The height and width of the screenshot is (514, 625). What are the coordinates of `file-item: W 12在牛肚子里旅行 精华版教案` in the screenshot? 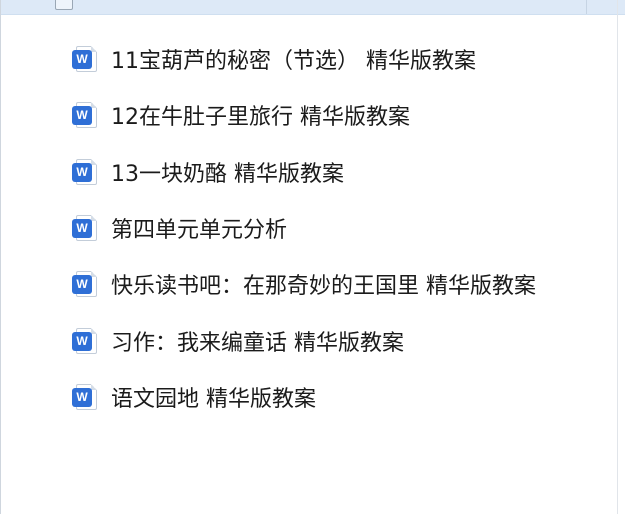 It's located at (304, 115).